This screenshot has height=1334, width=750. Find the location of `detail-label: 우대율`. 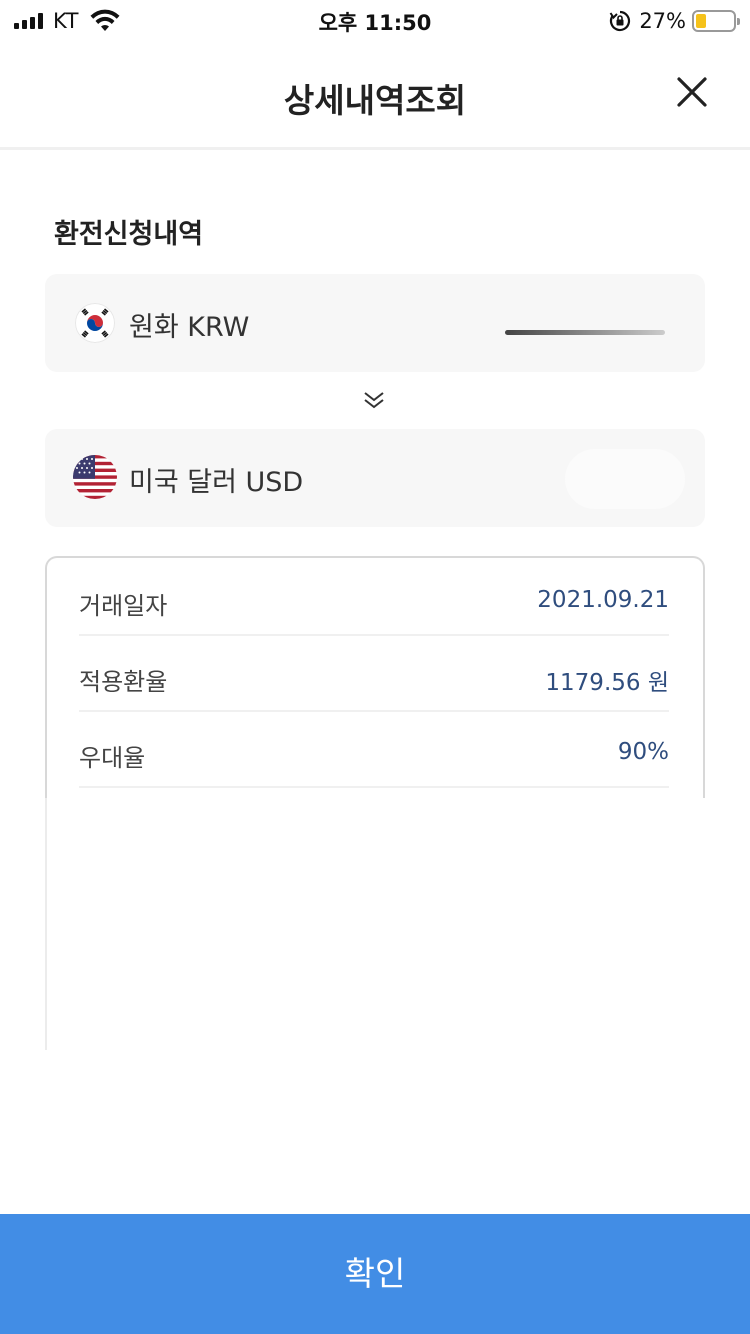

detail-label: 우대율 is located at coordinates (112, 758).